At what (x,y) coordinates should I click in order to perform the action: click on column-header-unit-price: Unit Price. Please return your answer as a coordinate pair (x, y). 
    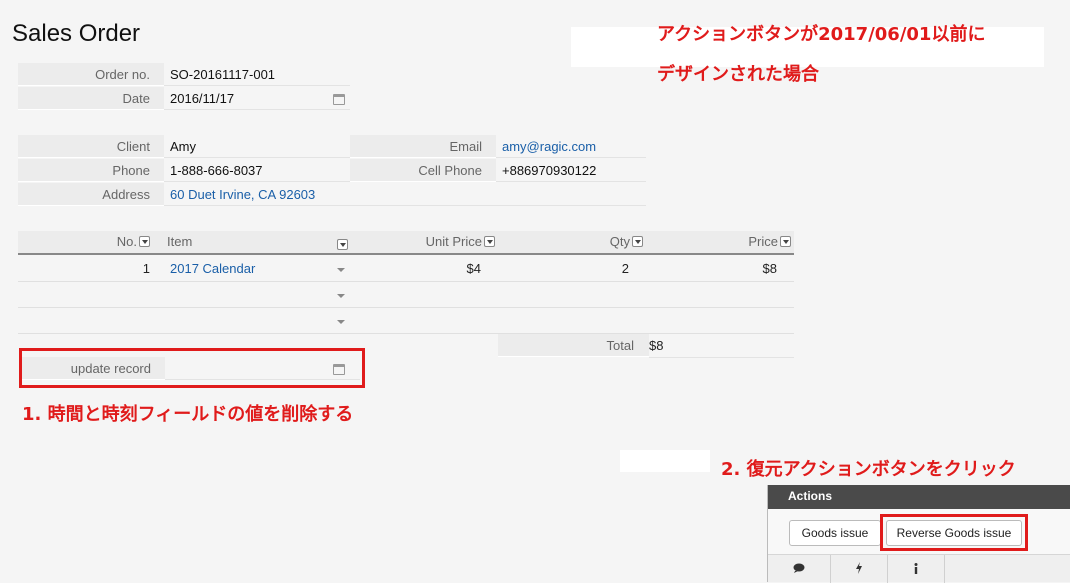
    Looking at the image, I should click on (426, 242).